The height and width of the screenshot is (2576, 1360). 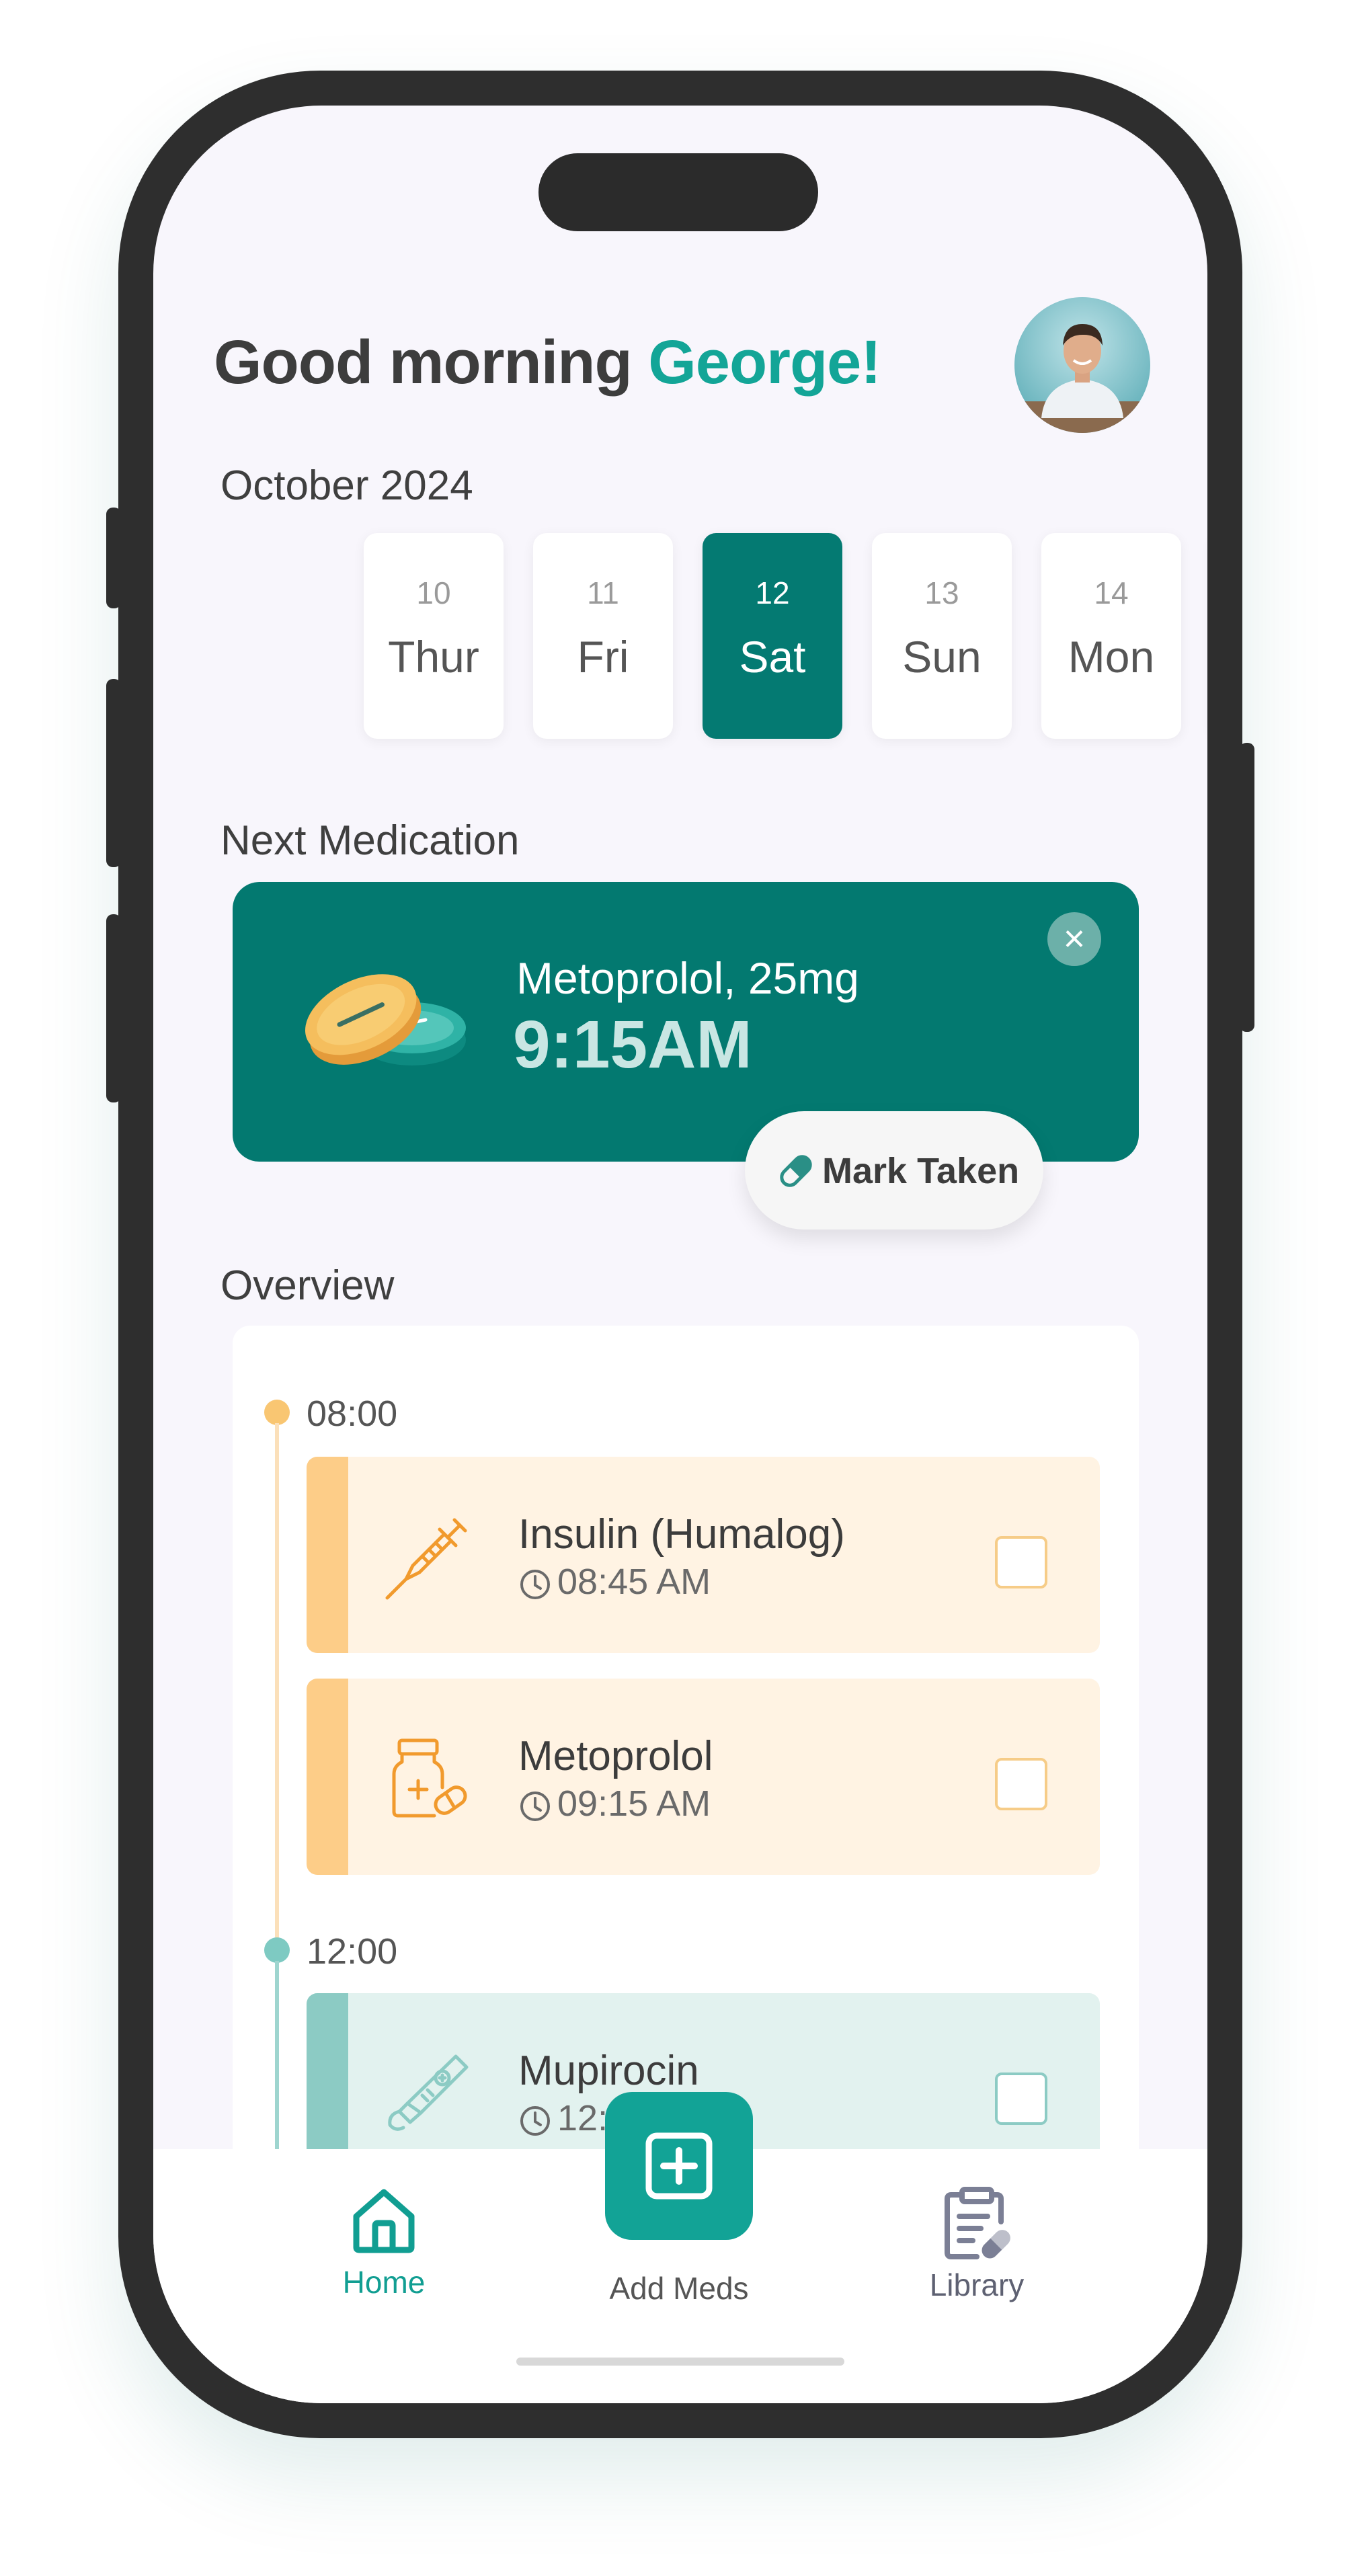 What do you see at coordinates (426, 1559) in the screenshot?
I see `syringe-icon` at bounding box center [426, 1559].